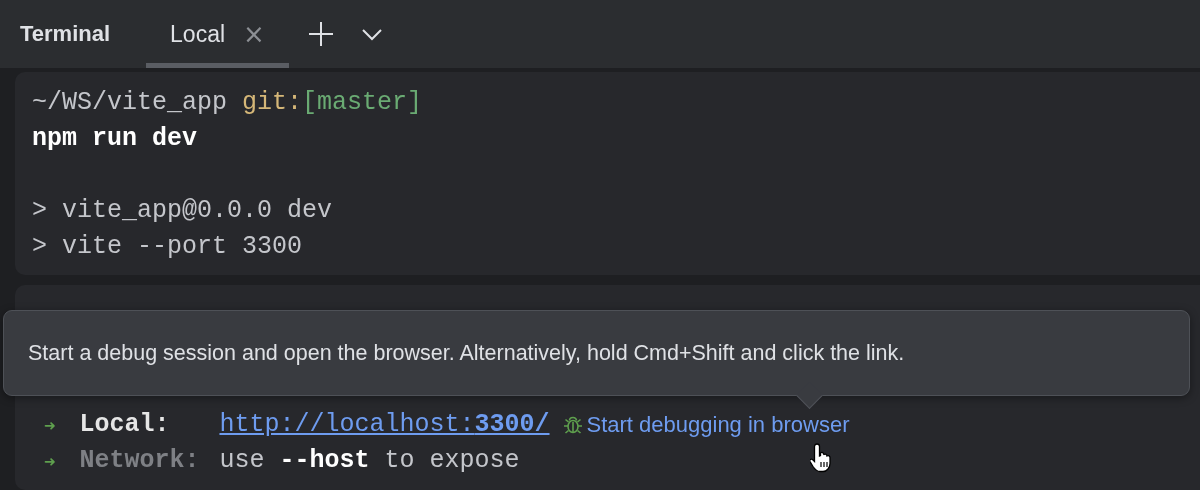 Image resolution: width=1200 pixels, height=490 pixels. What do you see at coordinates (254, 34) in the screenshot?
I see `close-icon: ×` at bounding box center [254, 34].